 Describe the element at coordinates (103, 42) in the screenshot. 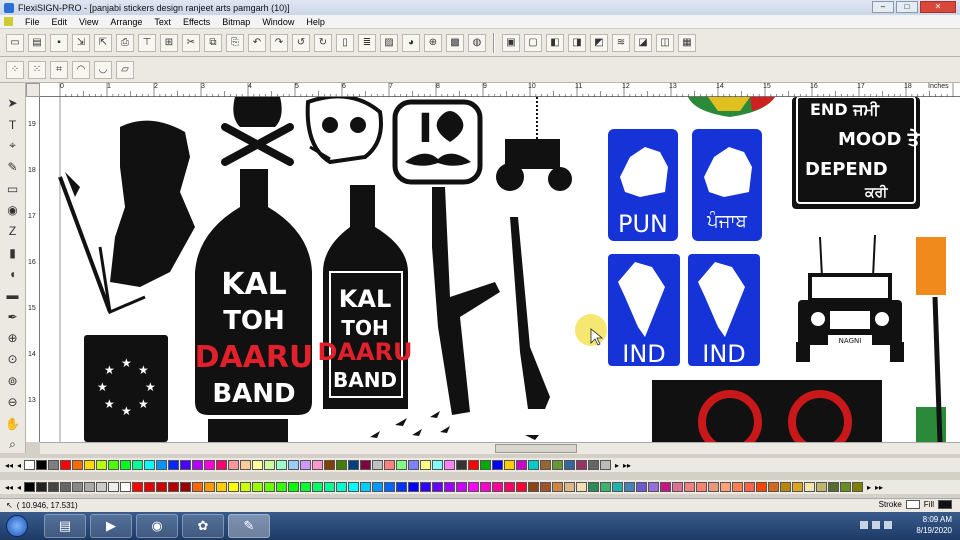

I see `export-icon: ⇱` at that location.